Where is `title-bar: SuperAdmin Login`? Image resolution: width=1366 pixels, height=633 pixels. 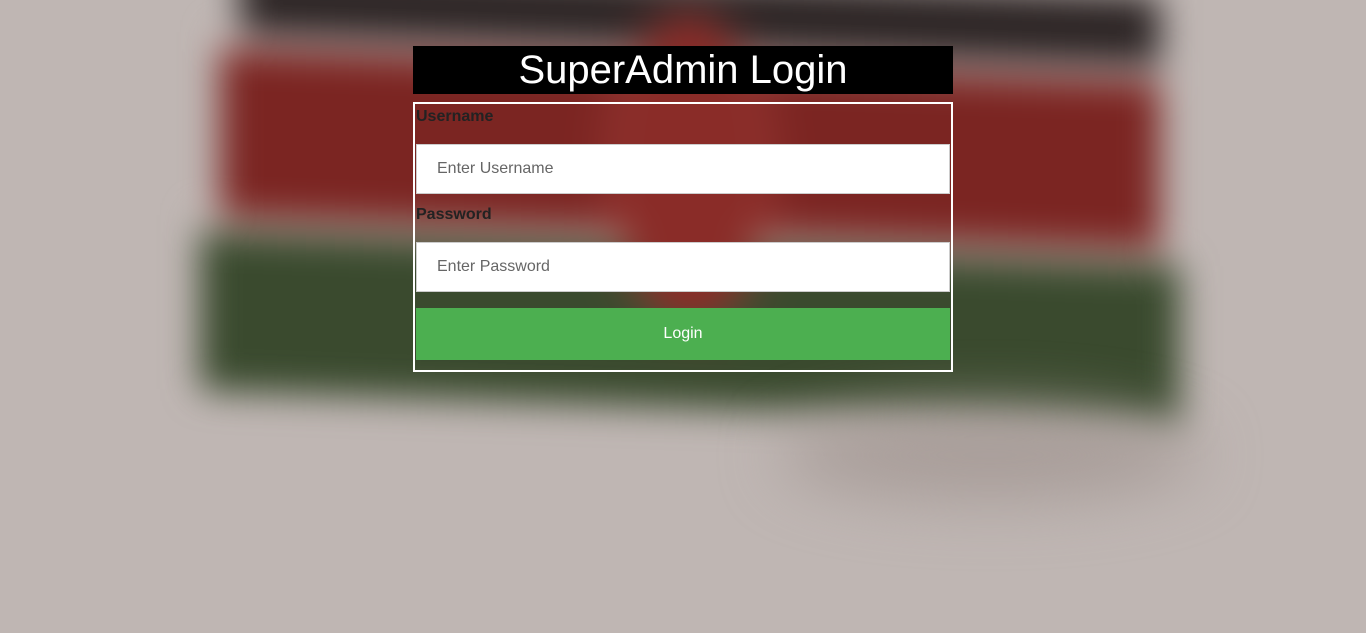 title-bar: SuperAdmin Login is located at coordinates (683, 70).